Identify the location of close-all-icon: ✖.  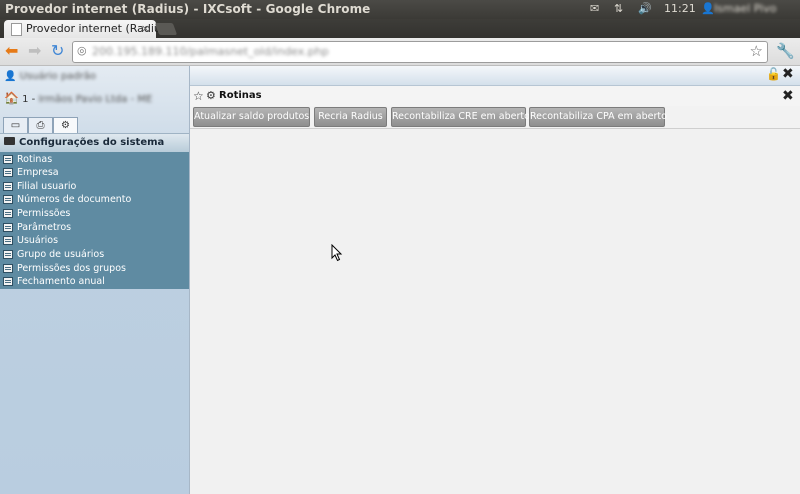
(788, 74).